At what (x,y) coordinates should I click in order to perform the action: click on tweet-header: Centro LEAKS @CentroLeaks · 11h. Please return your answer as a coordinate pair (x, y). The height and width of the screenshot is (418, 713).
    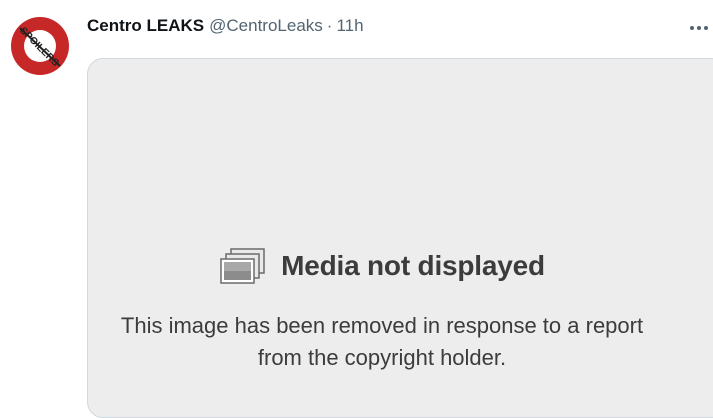
    Looking at the image, I should click on (225, 26).